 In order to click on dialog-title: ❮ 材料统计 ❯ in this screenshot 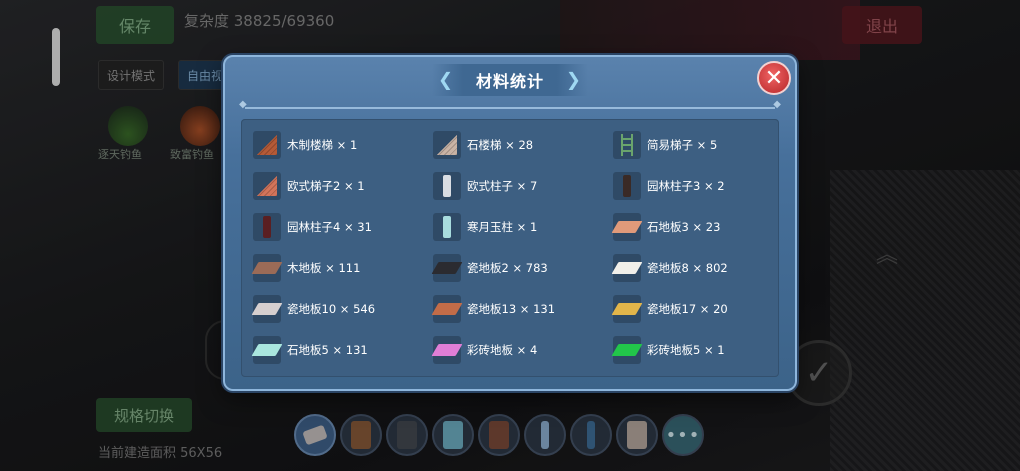, I will do `click(509, 80)`.